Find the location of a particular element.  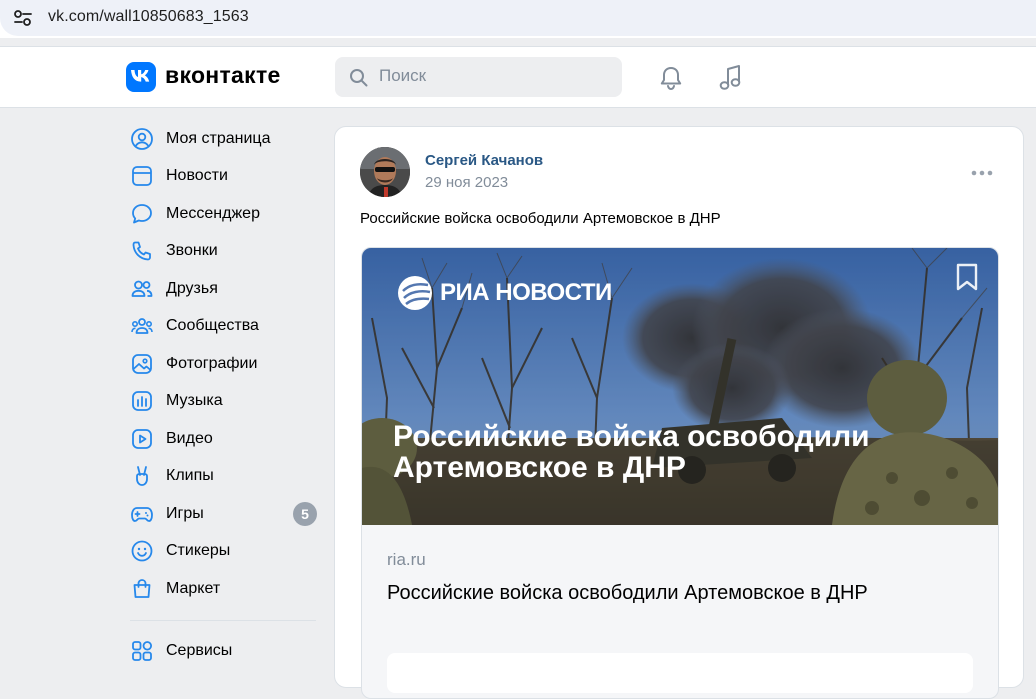

gamepad-icon is located at coordinates (142, 514).